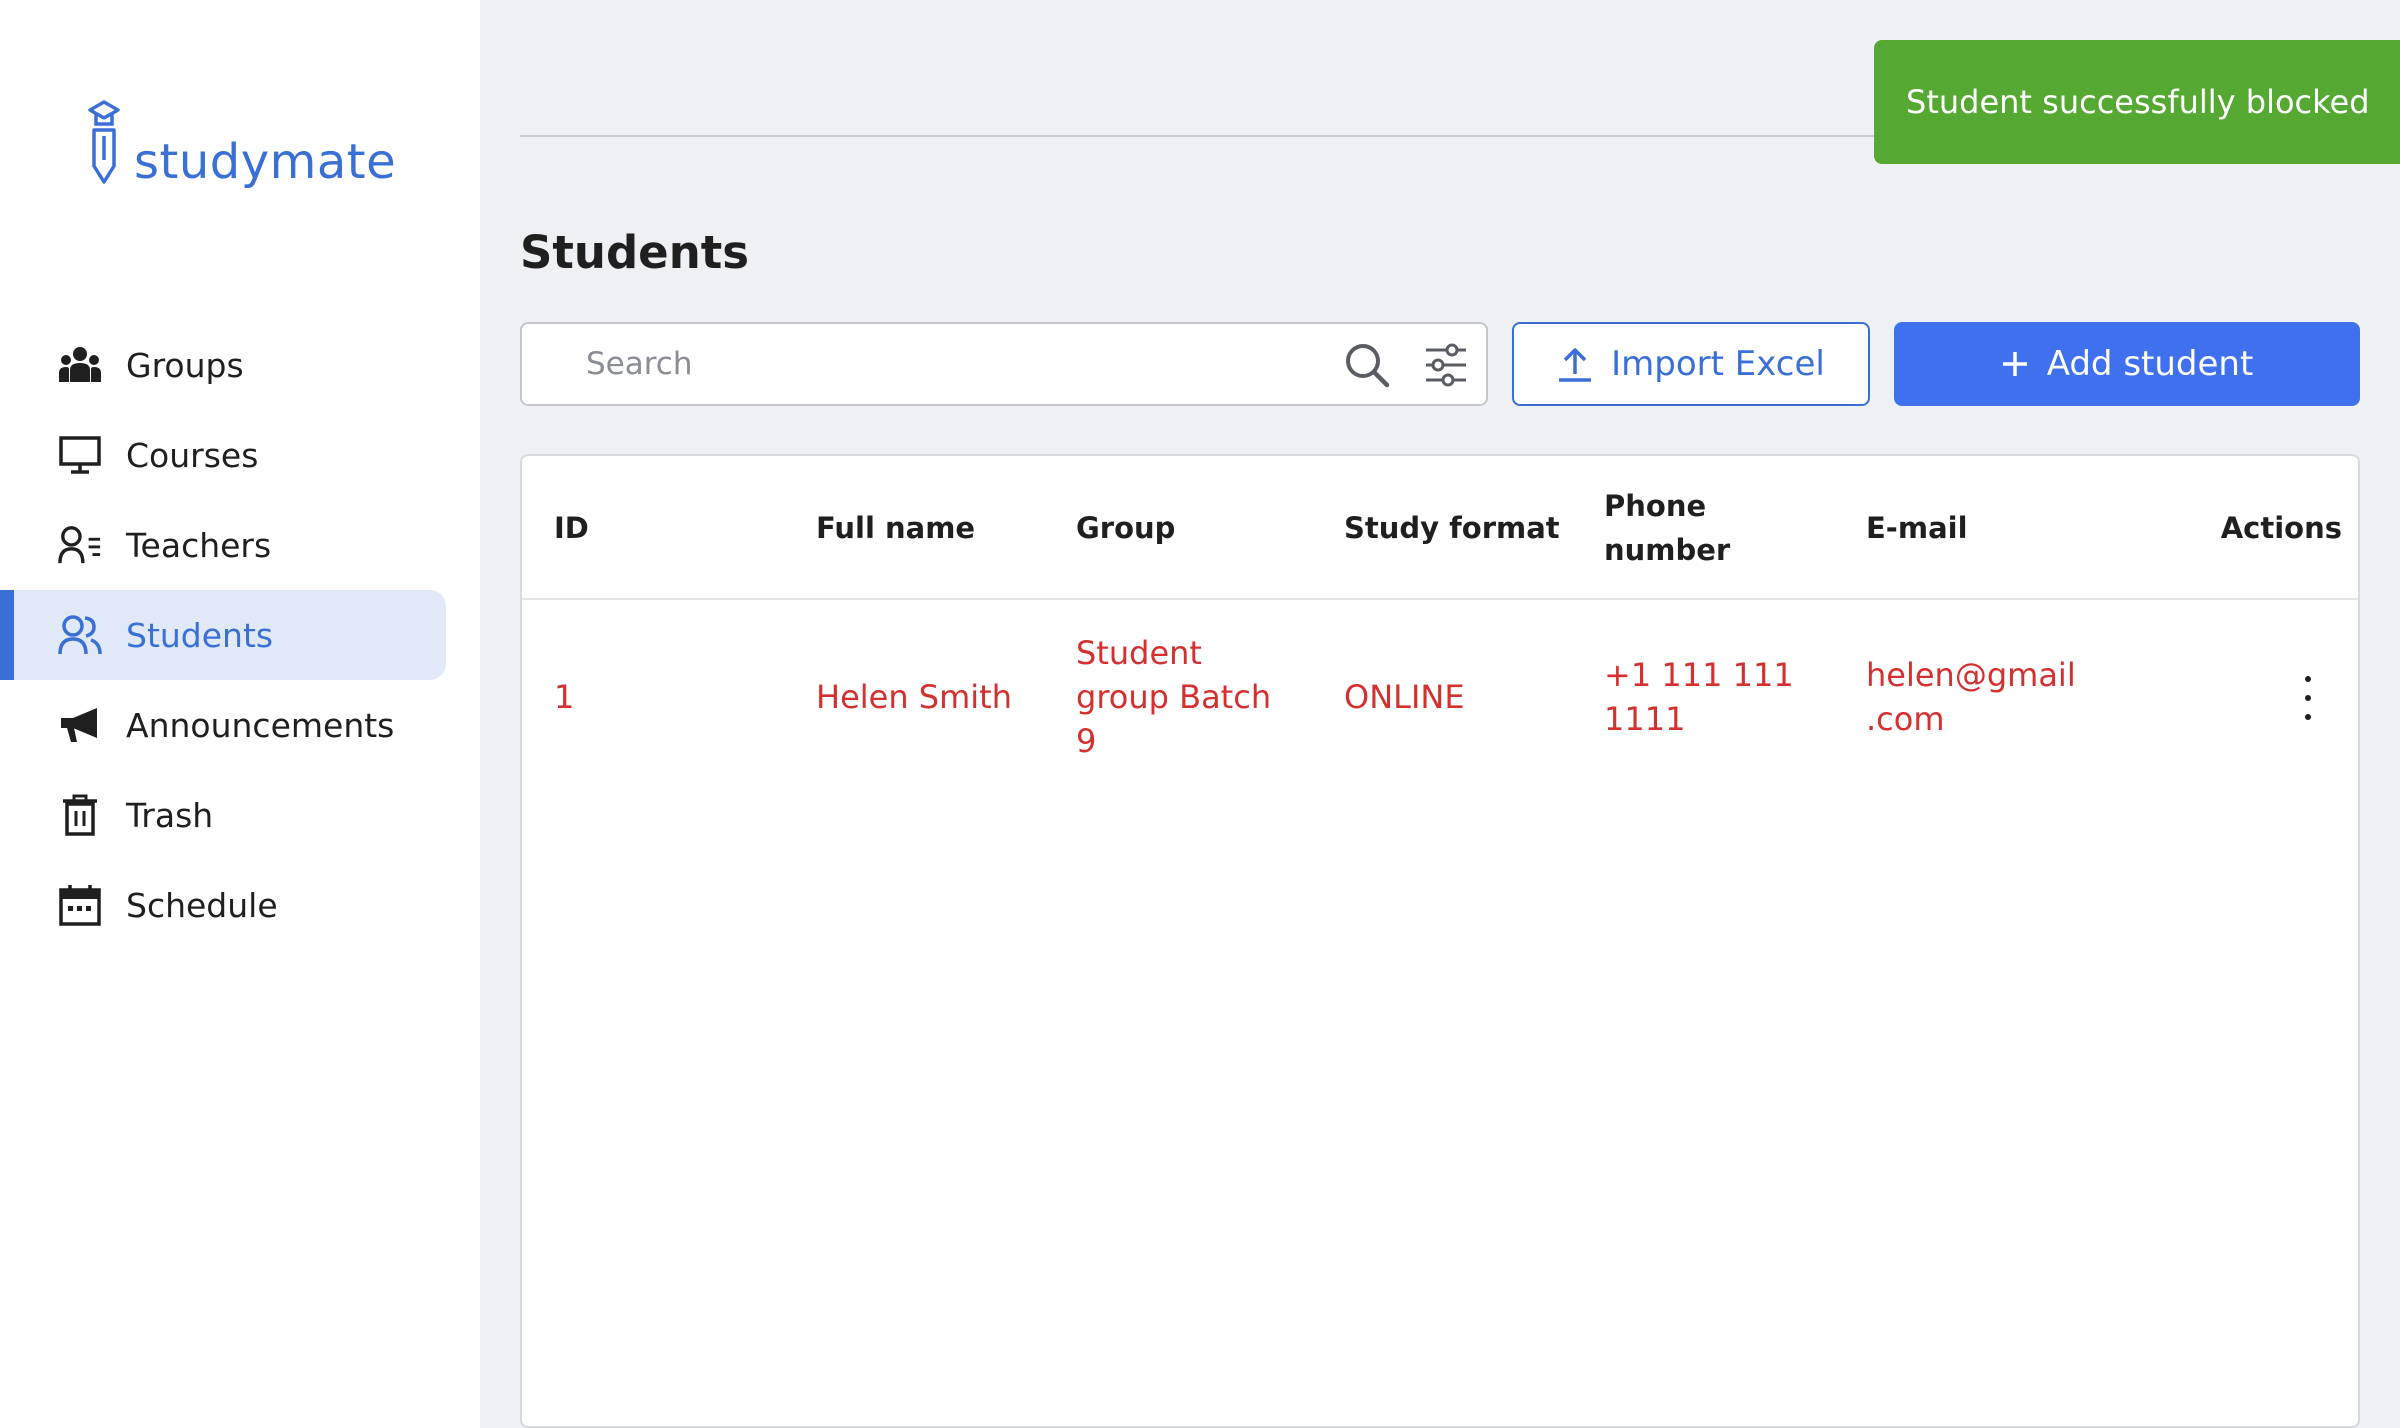 This screenshot has width=2400, height=1428. I want to click on add-student-button: Add student, so click(2127, 364).